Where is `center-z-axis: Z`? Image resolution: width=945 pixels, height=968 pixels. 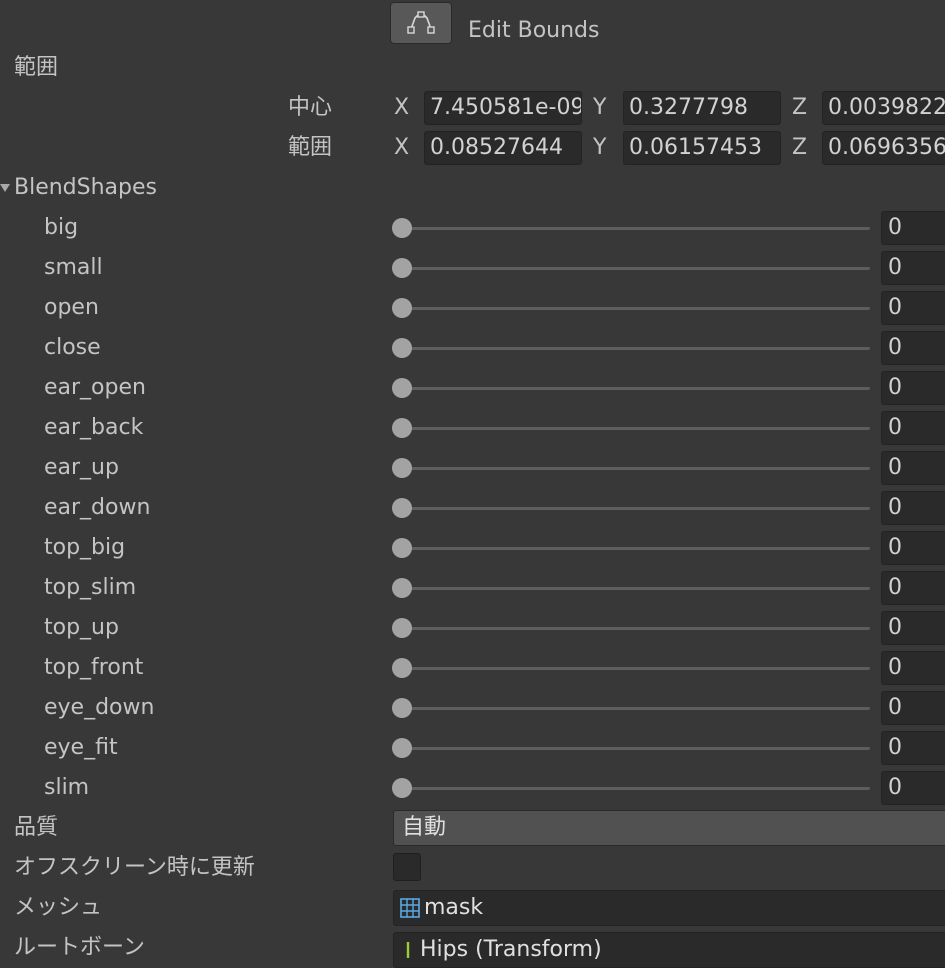
center-z-axis: Z is located at coordinates (800, 107).